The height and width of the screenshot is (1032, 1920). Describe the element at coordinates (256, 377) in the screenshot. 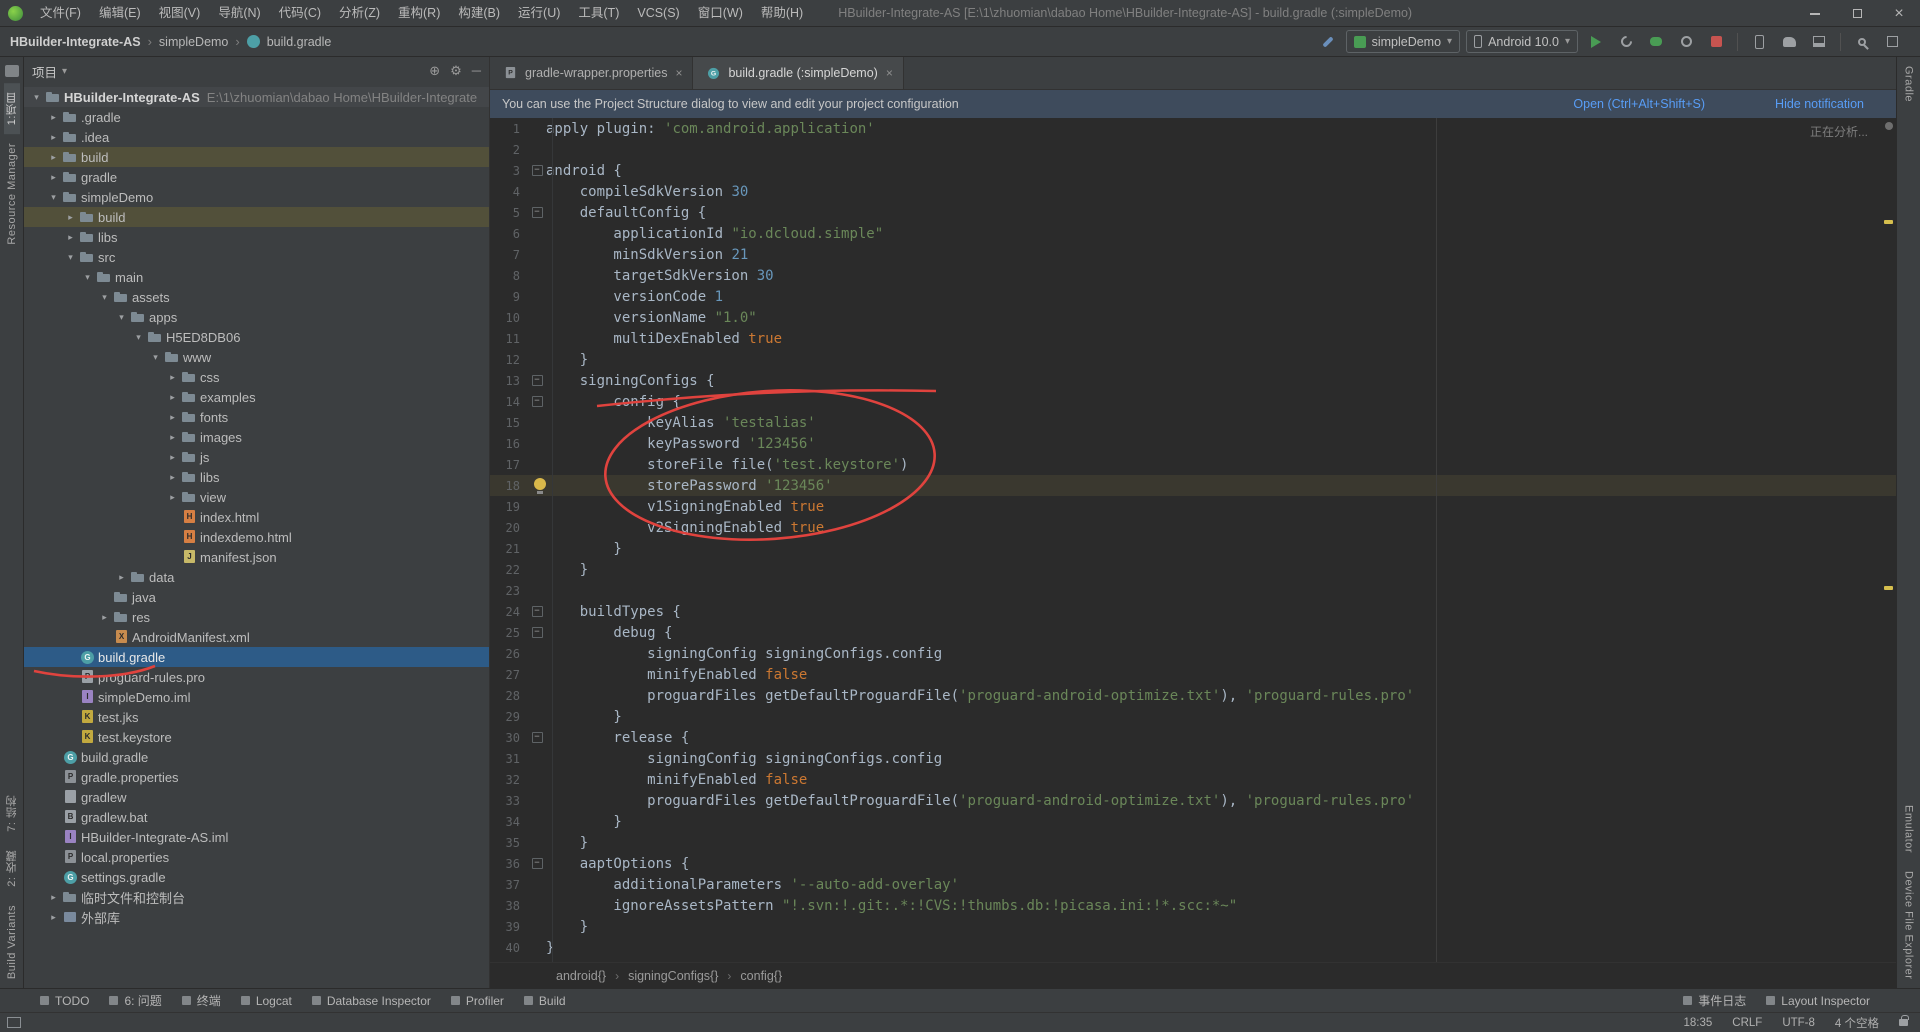

I see `tree-item: ▸ css` at that location.